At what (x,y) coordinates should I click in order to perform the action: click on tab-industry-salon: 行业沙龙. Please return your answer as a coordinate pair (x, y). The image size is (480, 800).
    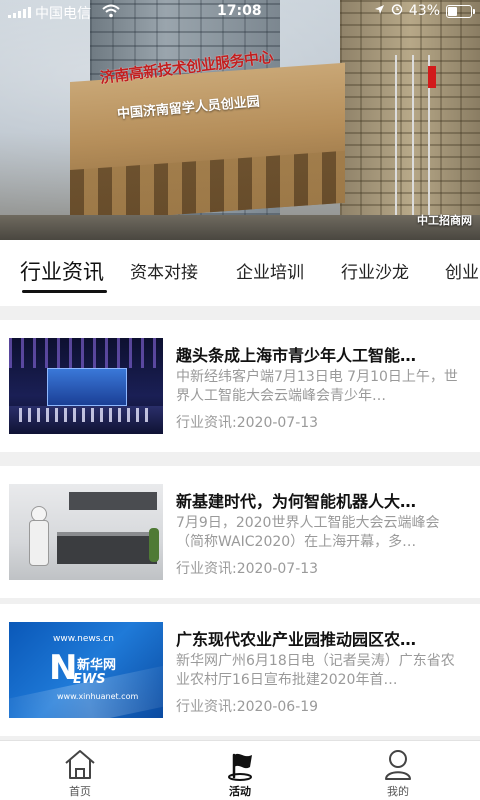
    Looking at the image, I should click on (375, 270).